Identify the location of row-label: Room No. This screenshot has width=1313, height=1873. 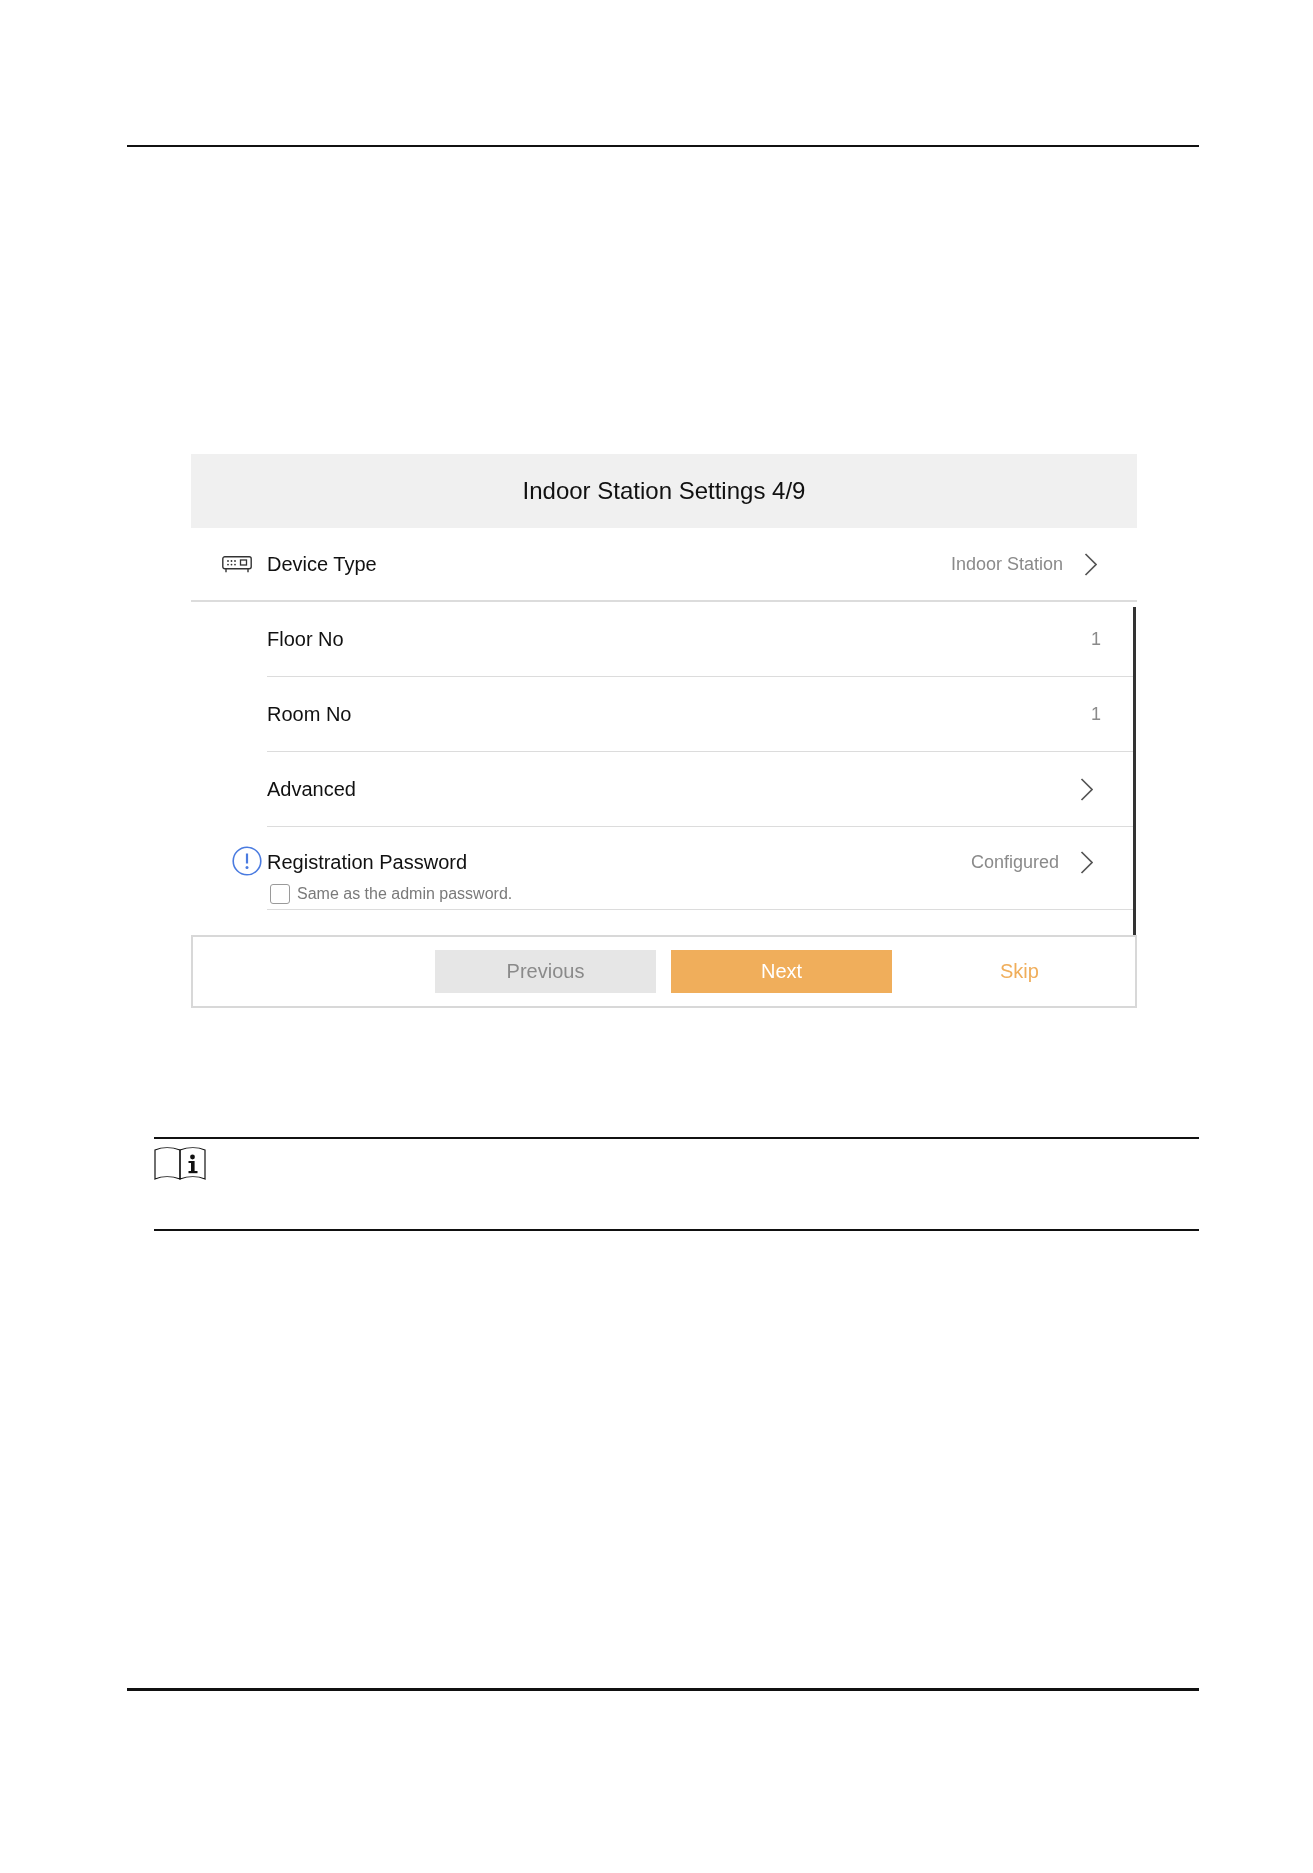
(309, 714).